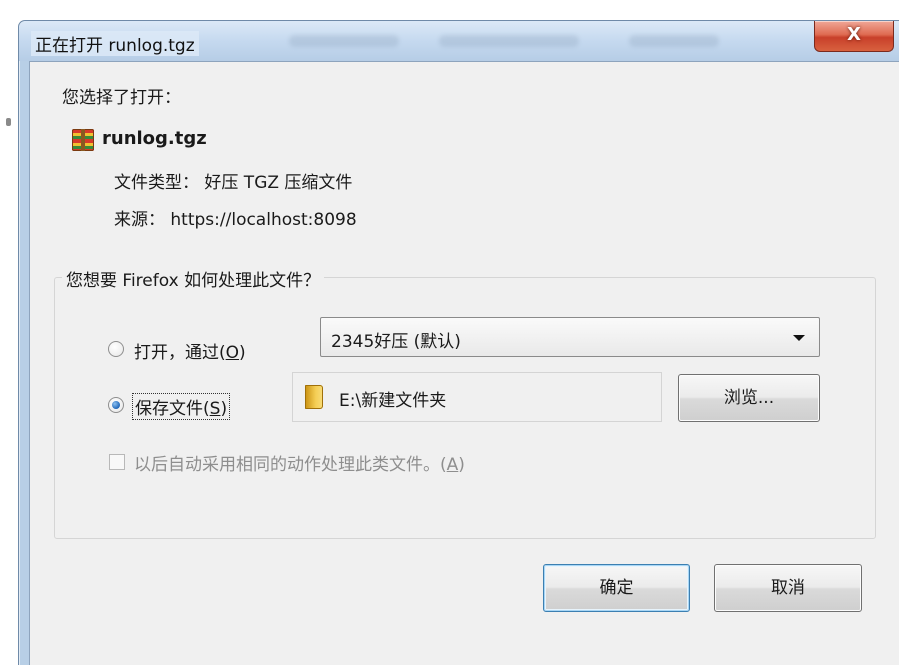 Image resolution: width=899 pixels, height=665 pixels. I want to click on file-name: runlog.tgz, so click(154, 138).